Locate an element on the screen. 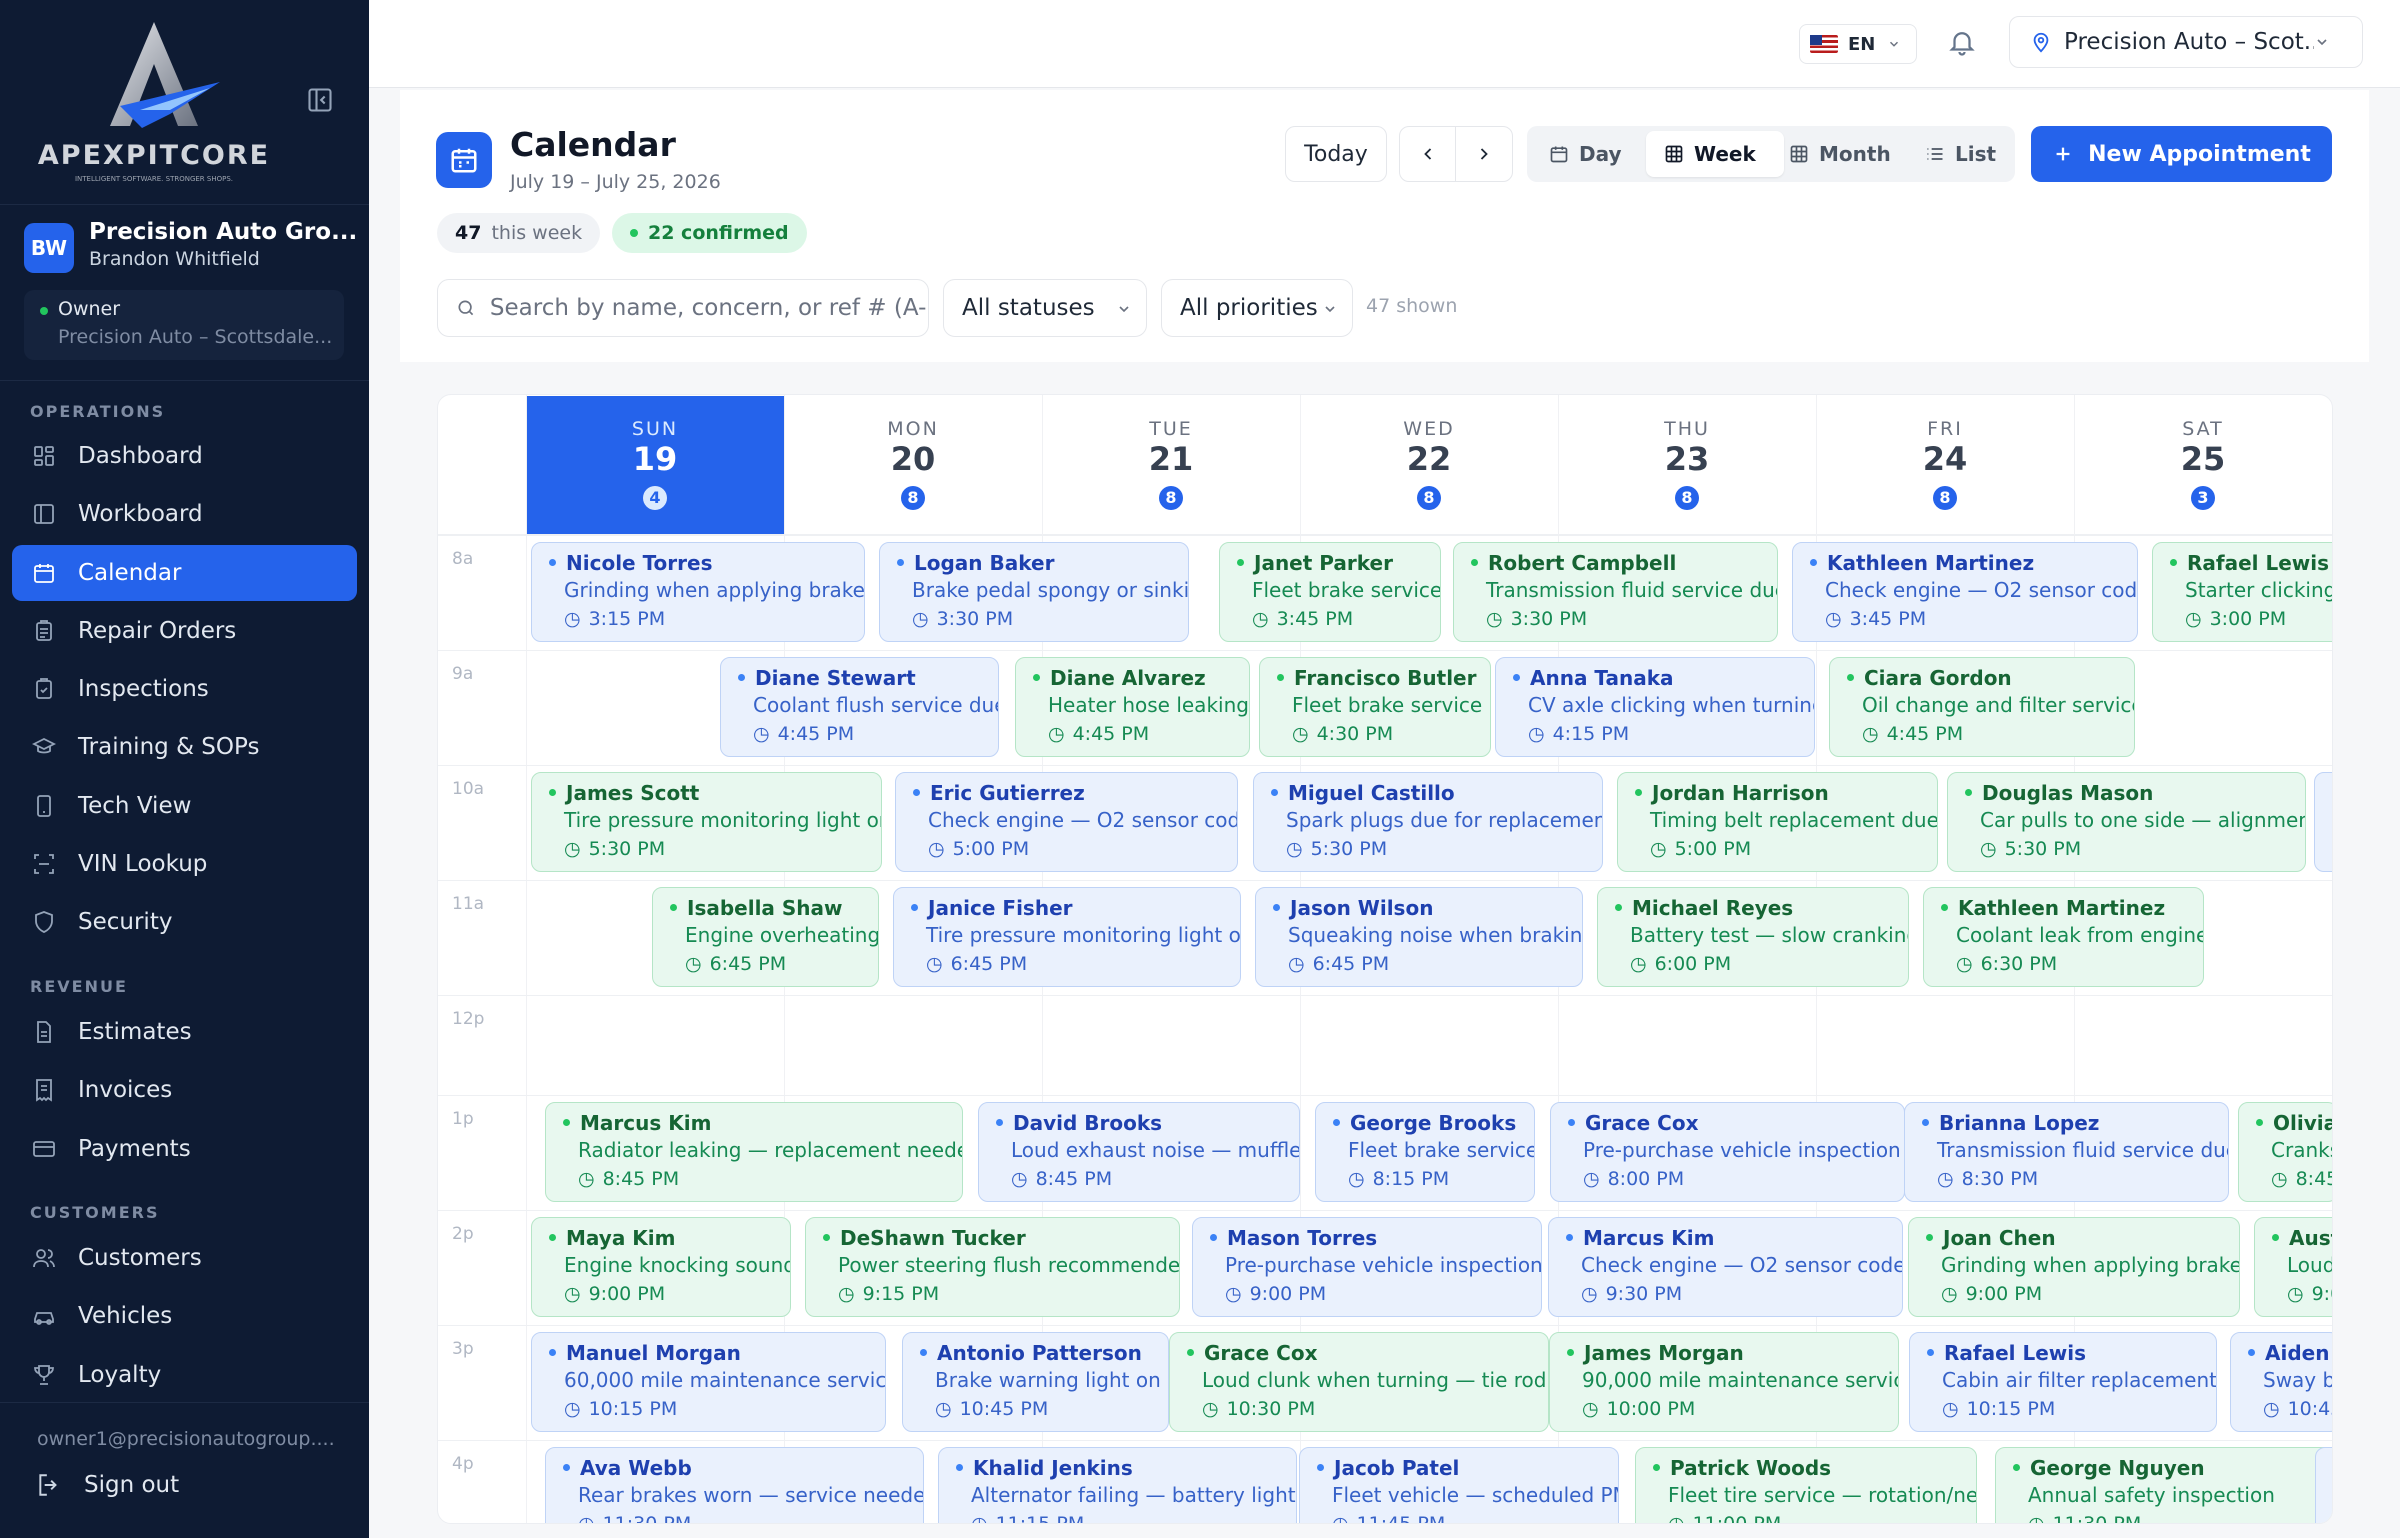  day-header-mon: MON 20 8 is located at coordinates (913, 465).